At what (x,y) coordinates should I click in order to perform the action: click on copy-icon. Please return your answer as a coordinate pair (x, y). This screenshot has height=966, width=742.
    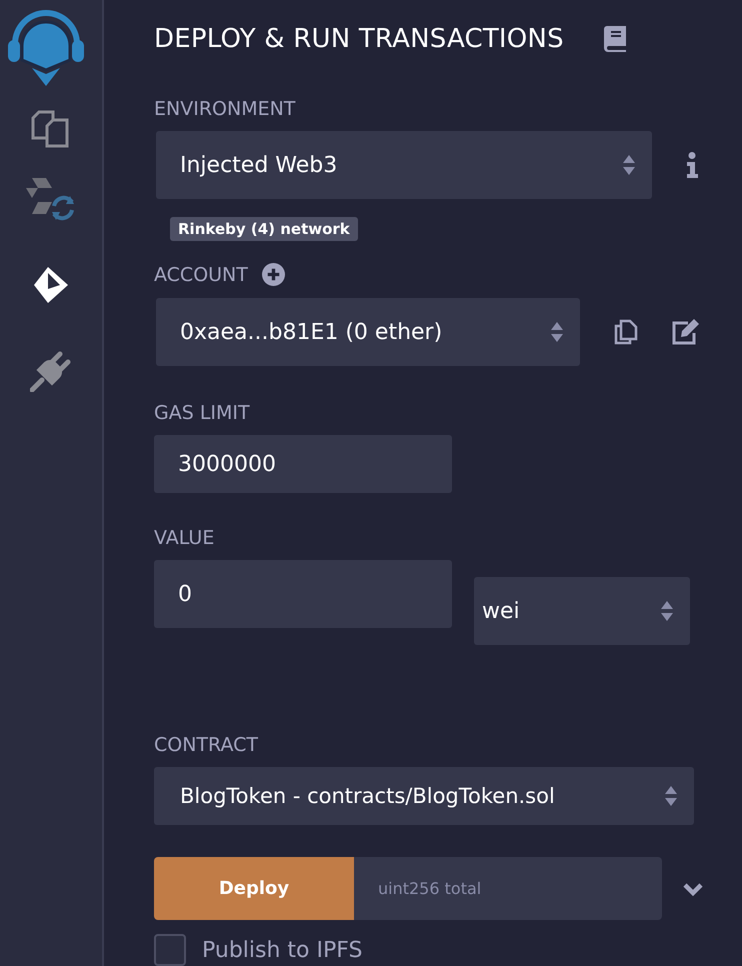
    Looking at the image, I should click on (626, 332).